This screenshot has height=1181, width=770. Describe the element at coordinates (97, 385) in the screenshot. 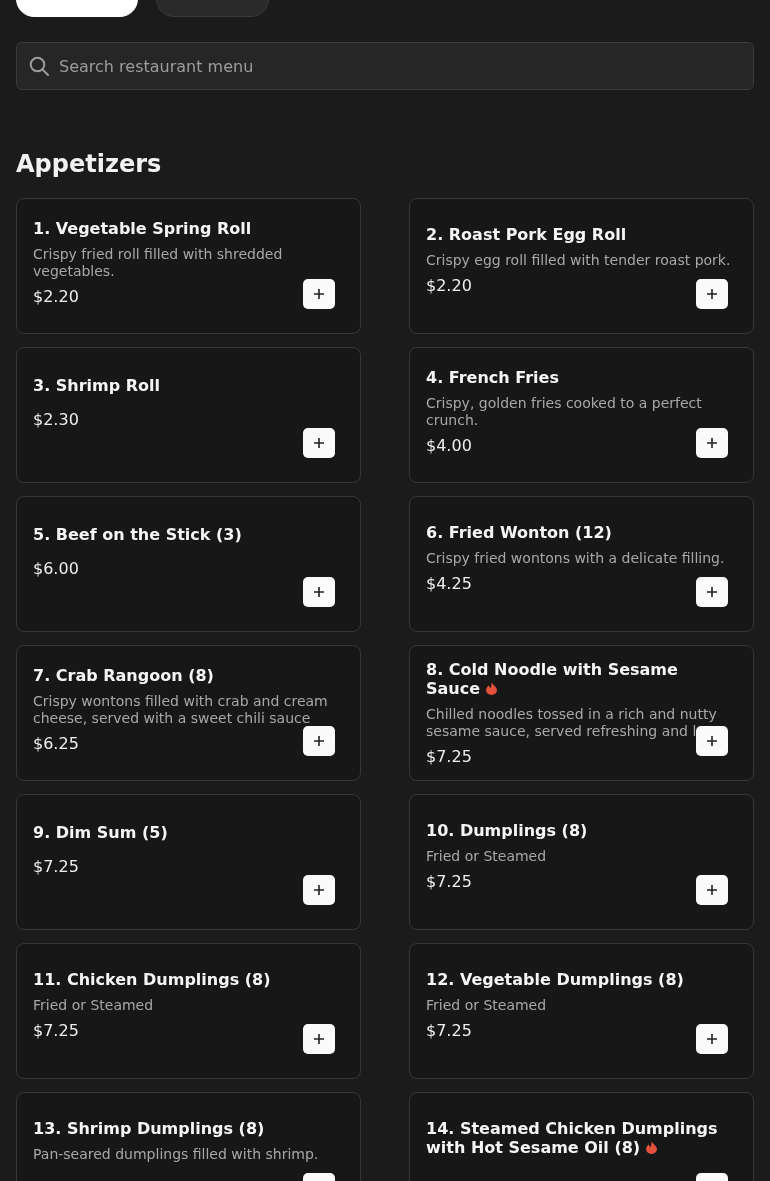

I see `item-name: 3. Shrimp Roll` at that location.